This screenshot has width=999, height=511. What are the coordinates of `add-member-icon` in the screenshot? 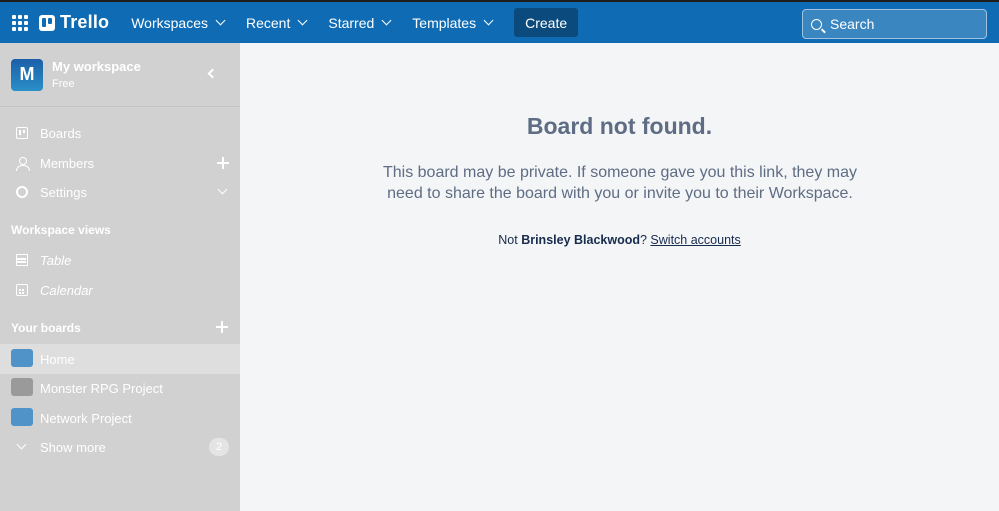 It's located at (223, 163).